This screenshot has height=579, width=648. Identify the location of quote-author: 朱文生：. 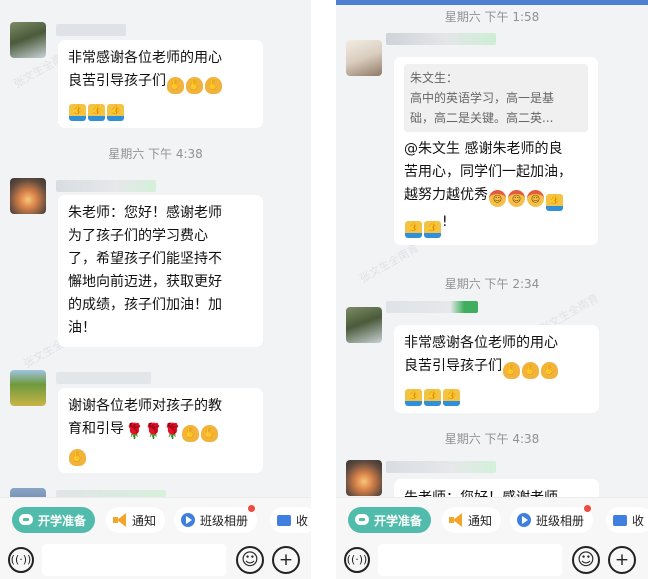
(434, 78).